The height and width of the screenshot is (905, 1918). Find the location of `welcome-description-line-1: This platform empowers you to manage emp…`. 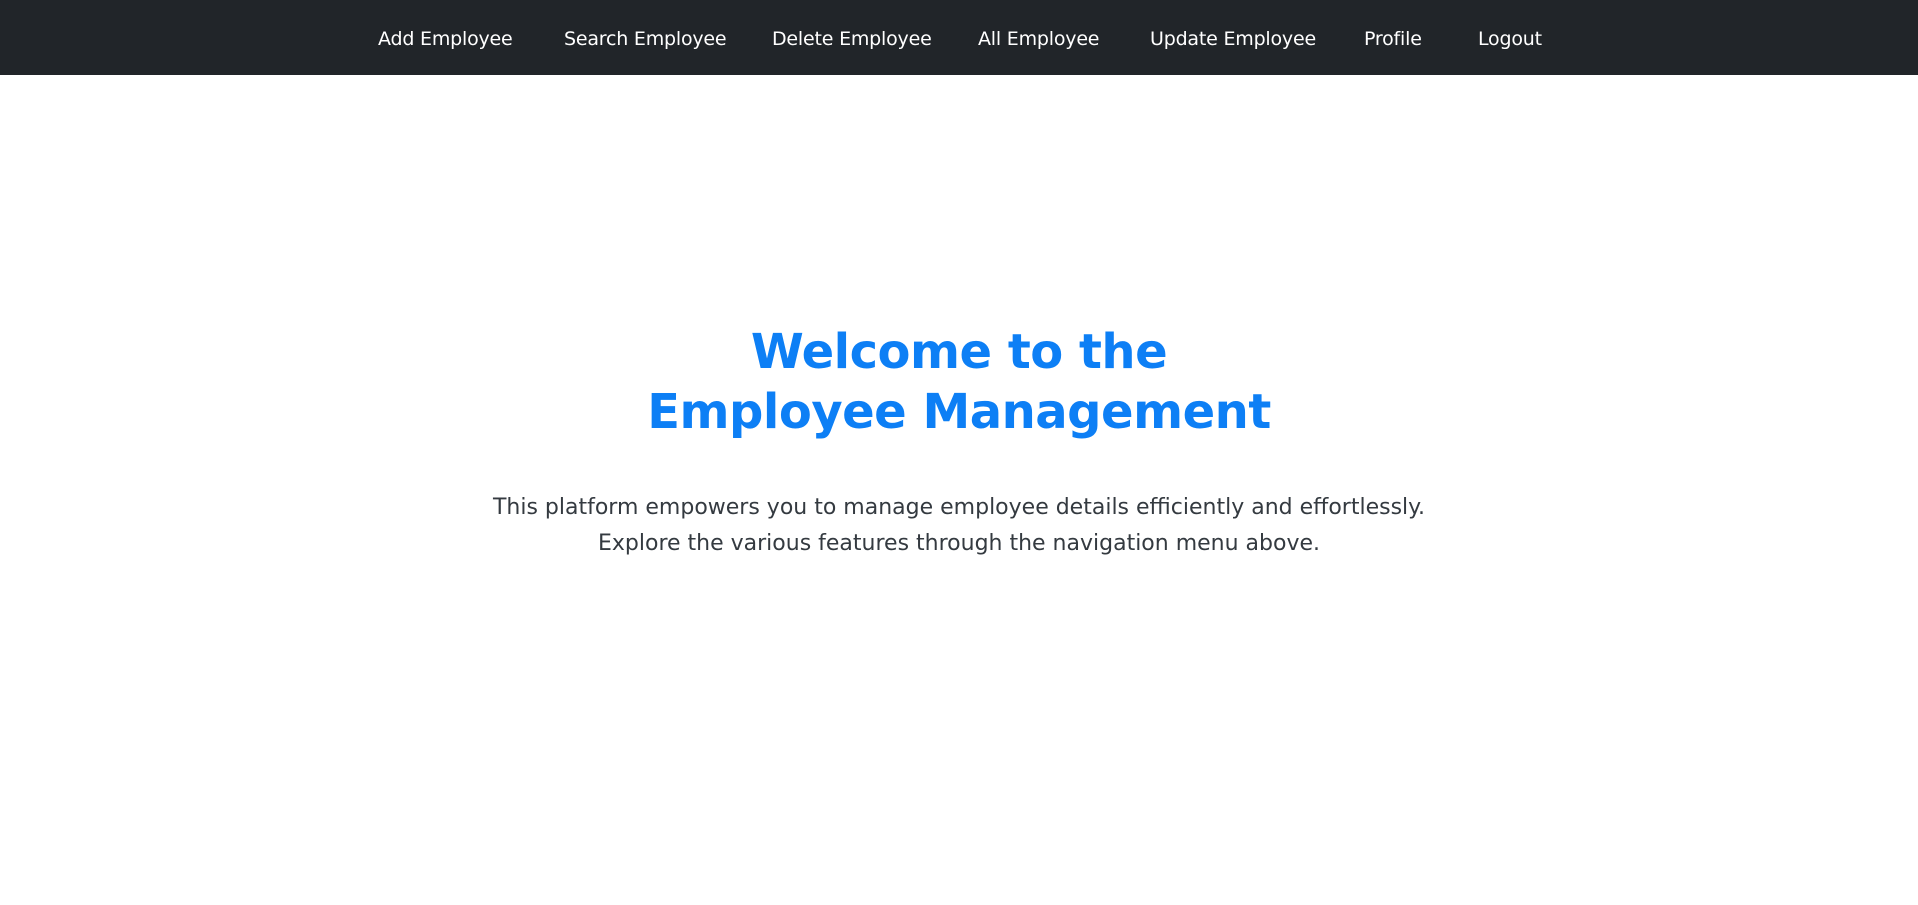

welcome-description-line-1: This platform empowers you to manage emp… is located at coordinates (959, 507).